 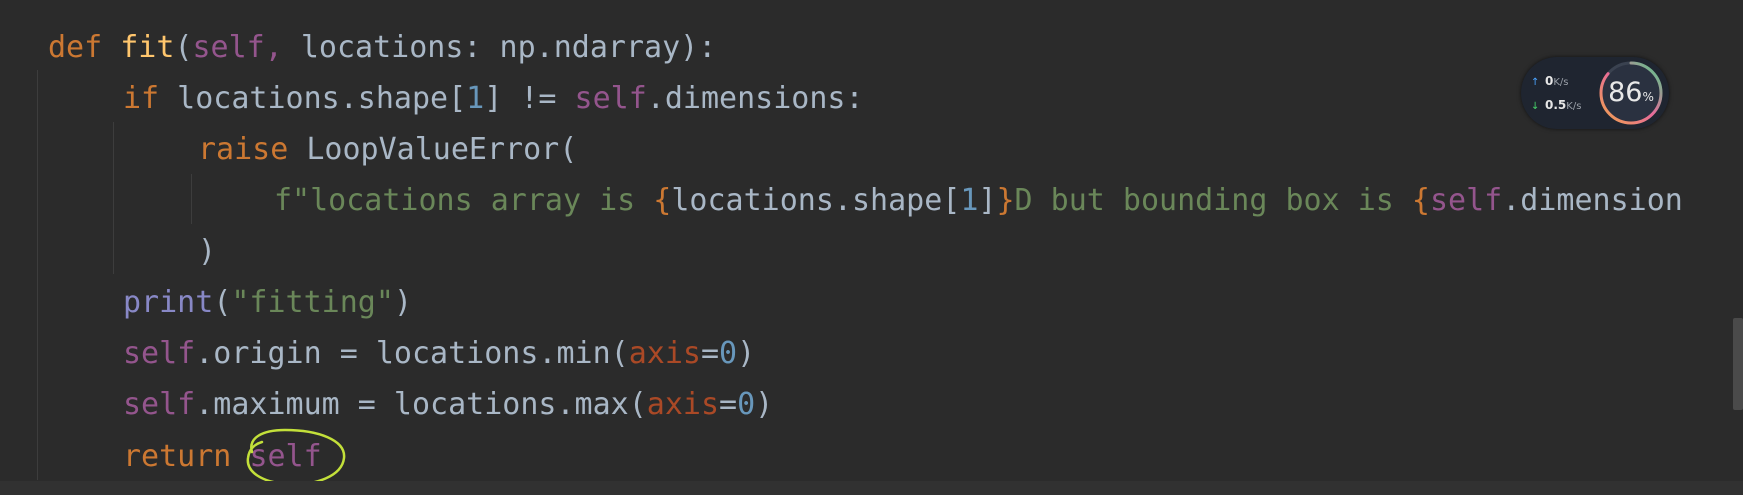 I want to click on maximum-close: ), so click(x=764, y=404).